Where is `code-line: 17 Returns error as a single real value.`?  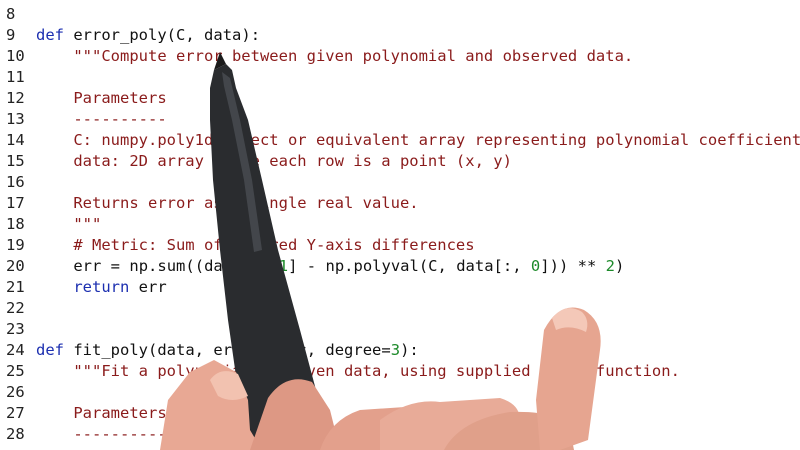
code-line: 17 Returns error as a single real value. is located at coordinates (400, 203).